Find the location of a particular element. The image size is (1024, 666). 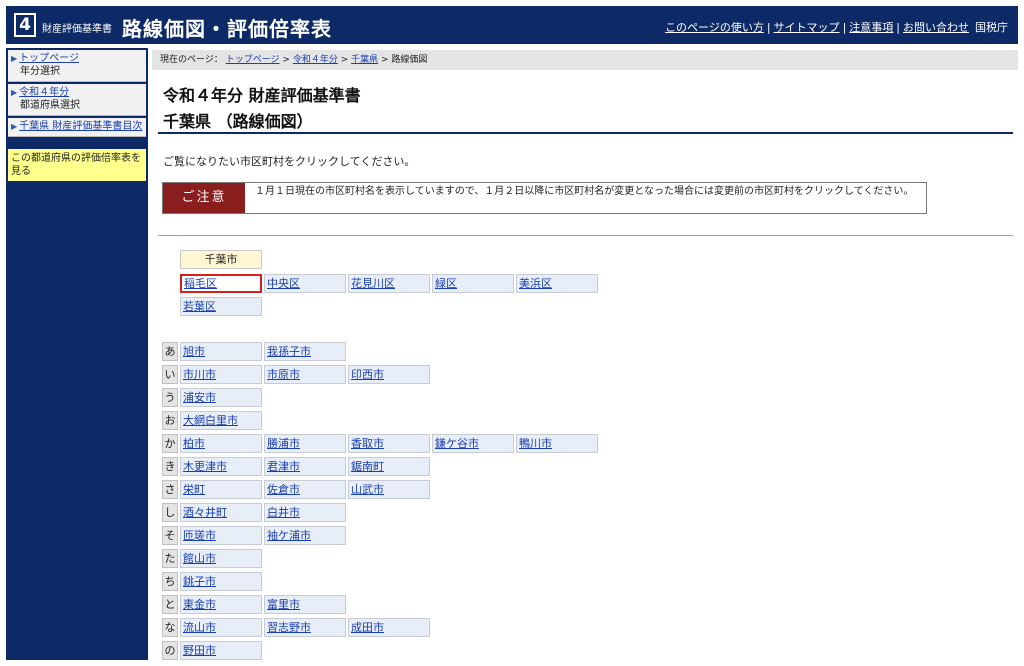

municipality-cell: 市川市 is located at coordinates (221, 374).